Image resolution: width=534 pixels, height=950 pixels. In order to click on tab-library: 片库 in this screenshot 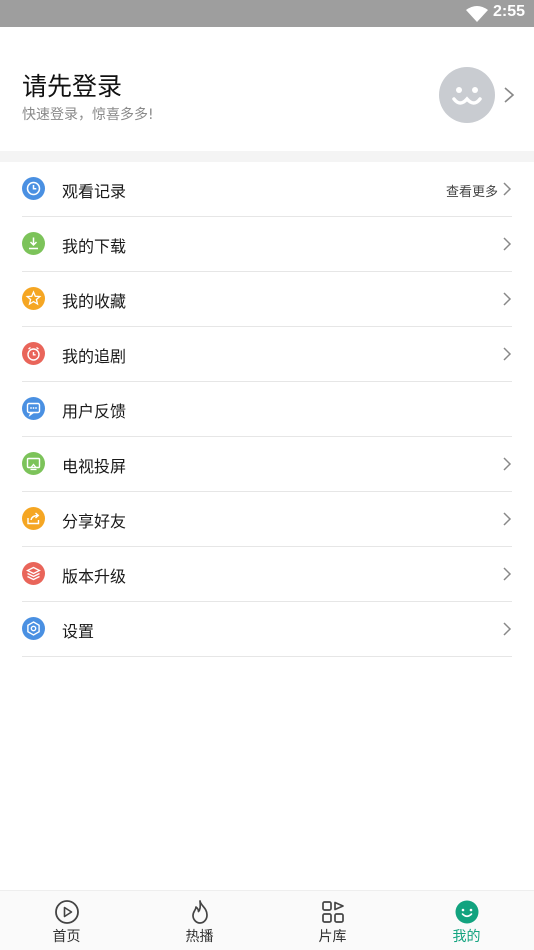, I will do `click(332, 920)`.